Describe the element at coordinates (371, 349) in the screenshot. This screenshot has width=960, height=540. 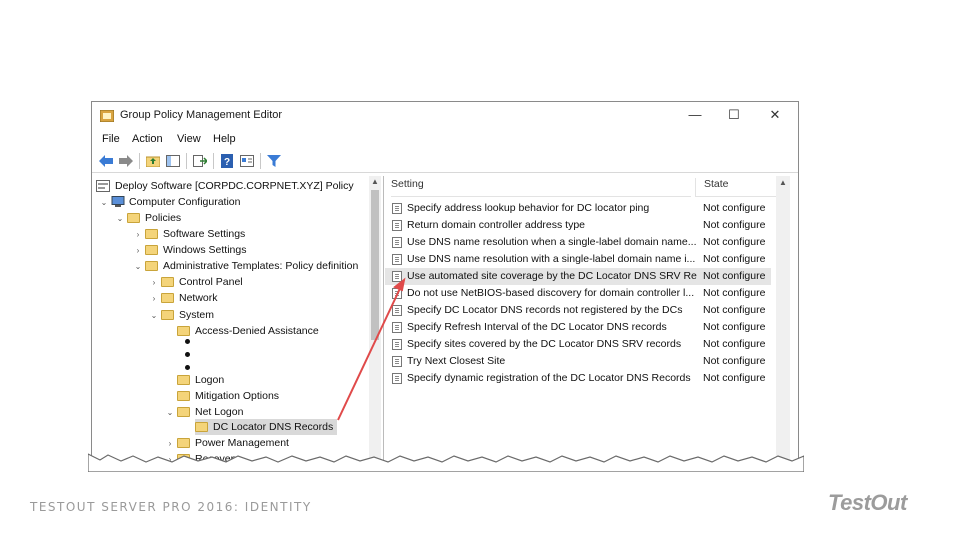
I see `annotation-arrow` at that location.